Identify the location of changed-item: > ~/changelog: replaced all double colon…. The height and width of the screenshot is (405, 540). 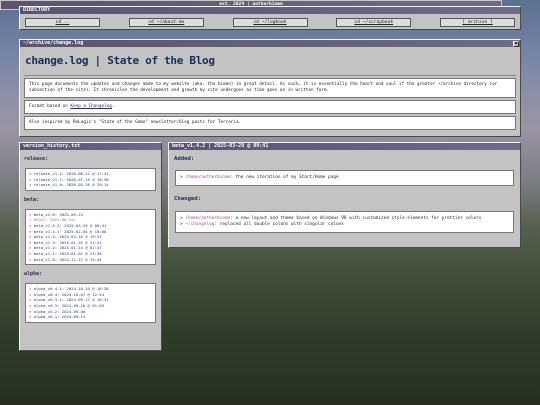
(344, 225).